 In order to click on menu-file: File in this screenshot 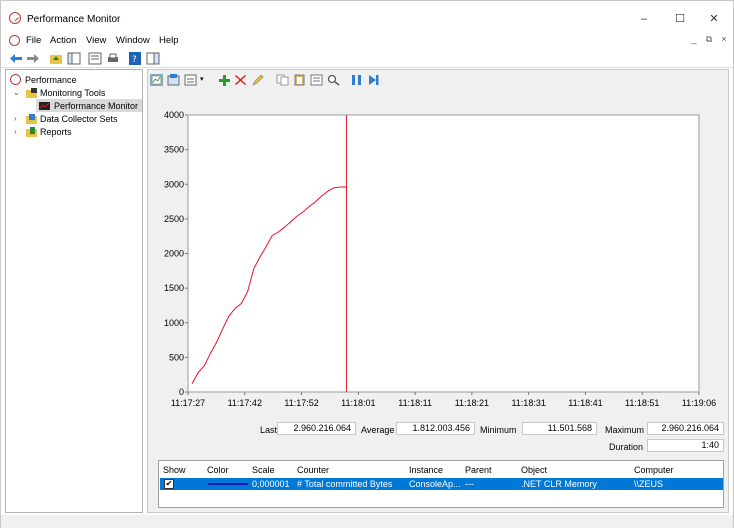, I will do `click(33, 40)`.